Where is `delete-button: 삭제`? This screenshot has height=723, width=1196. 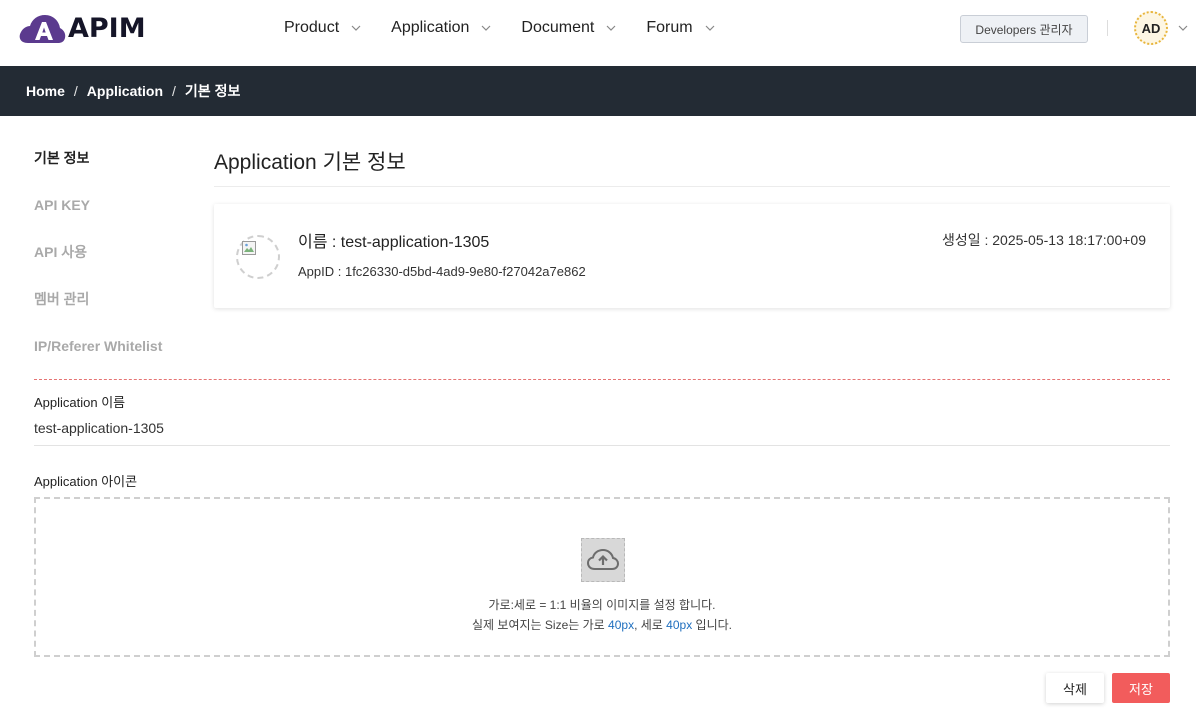 delete-button: 삭제 is located at coordinates (1075, 688).